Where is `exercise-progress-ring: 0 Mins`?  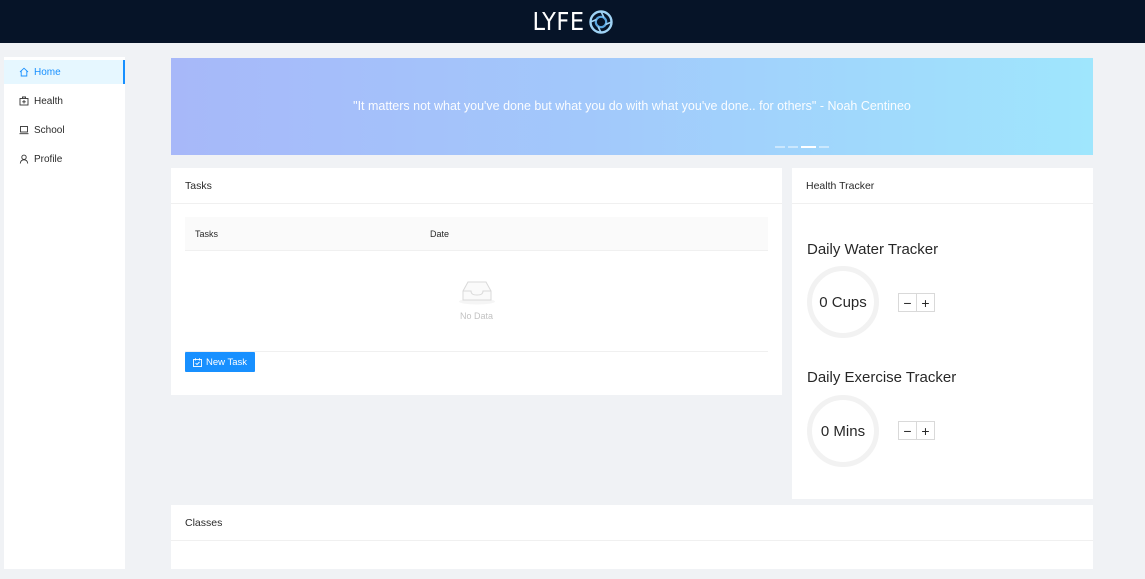 exercise-progress-ring: 0 Mins is located at coordinates (843, 431).